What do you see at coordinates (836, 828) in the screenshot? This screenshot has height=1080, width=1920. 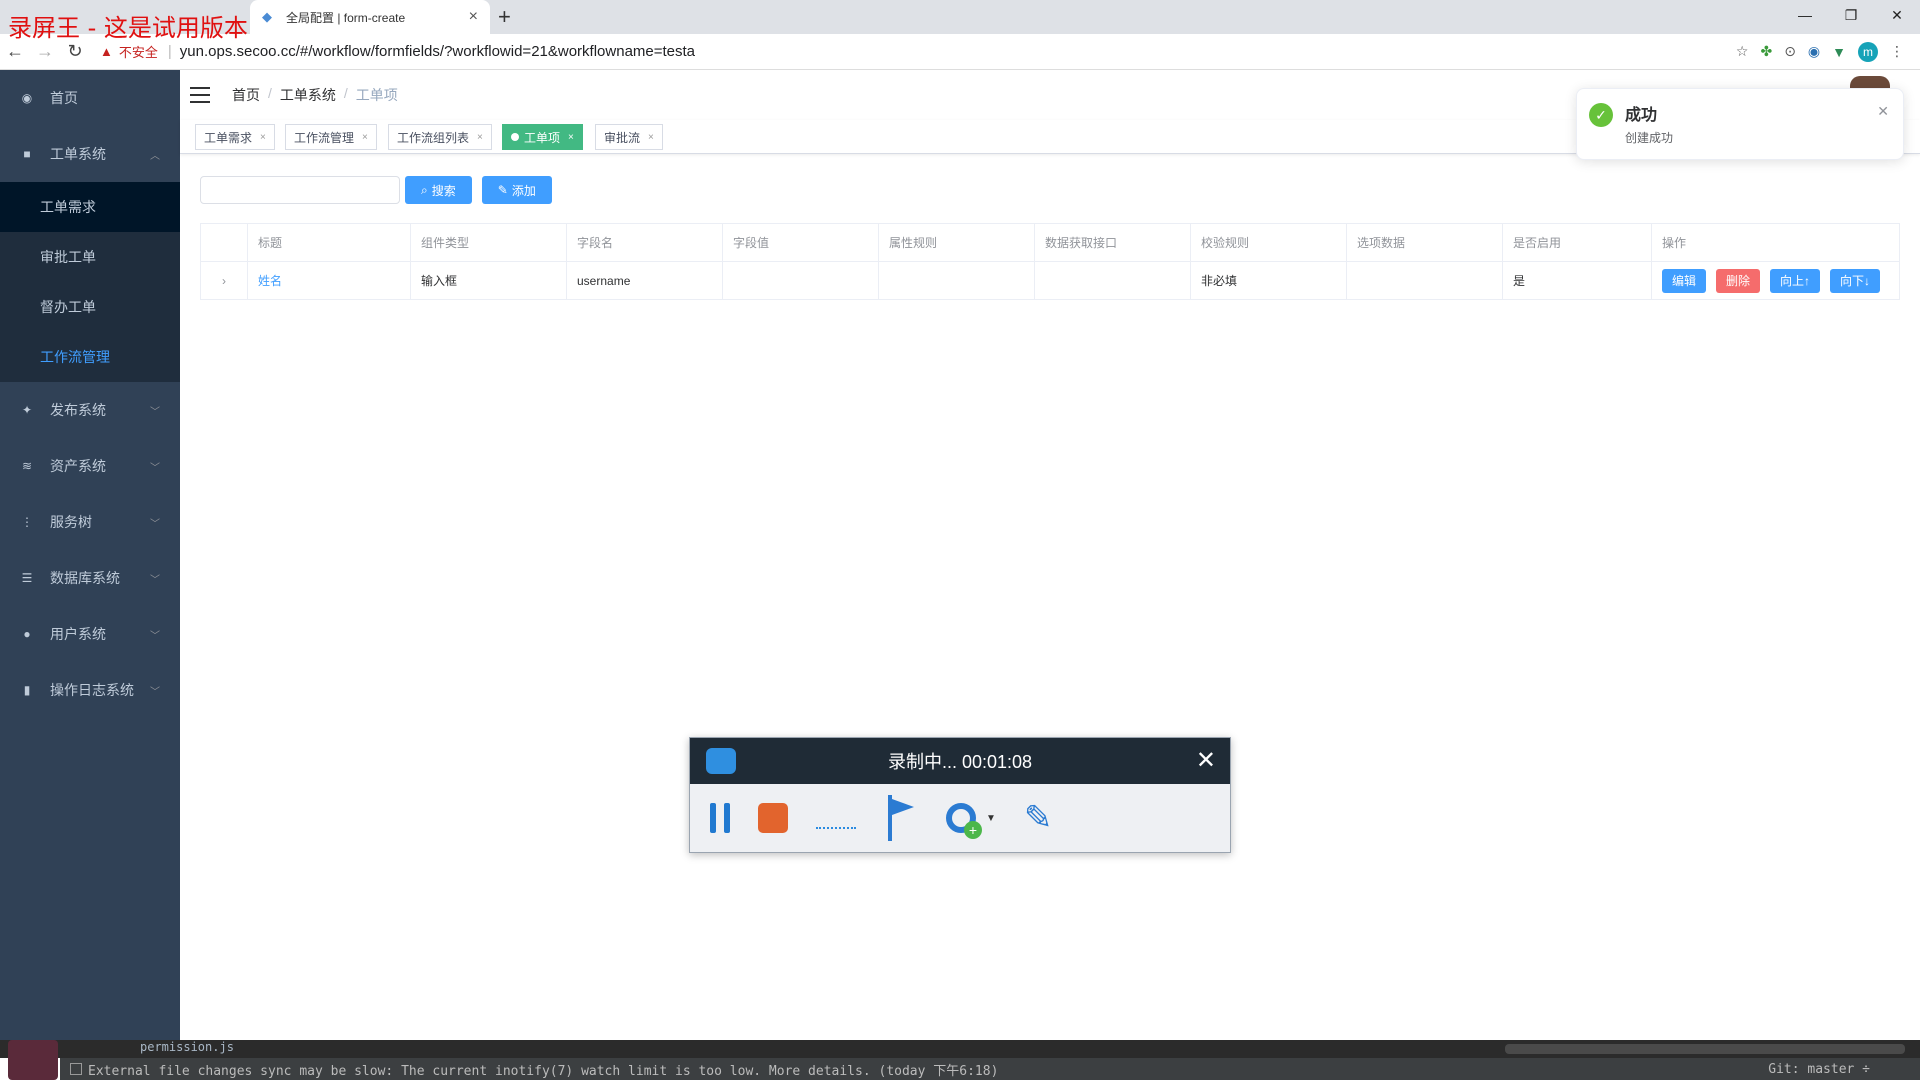 I see `region-icon` at bounding box center [836, 828].